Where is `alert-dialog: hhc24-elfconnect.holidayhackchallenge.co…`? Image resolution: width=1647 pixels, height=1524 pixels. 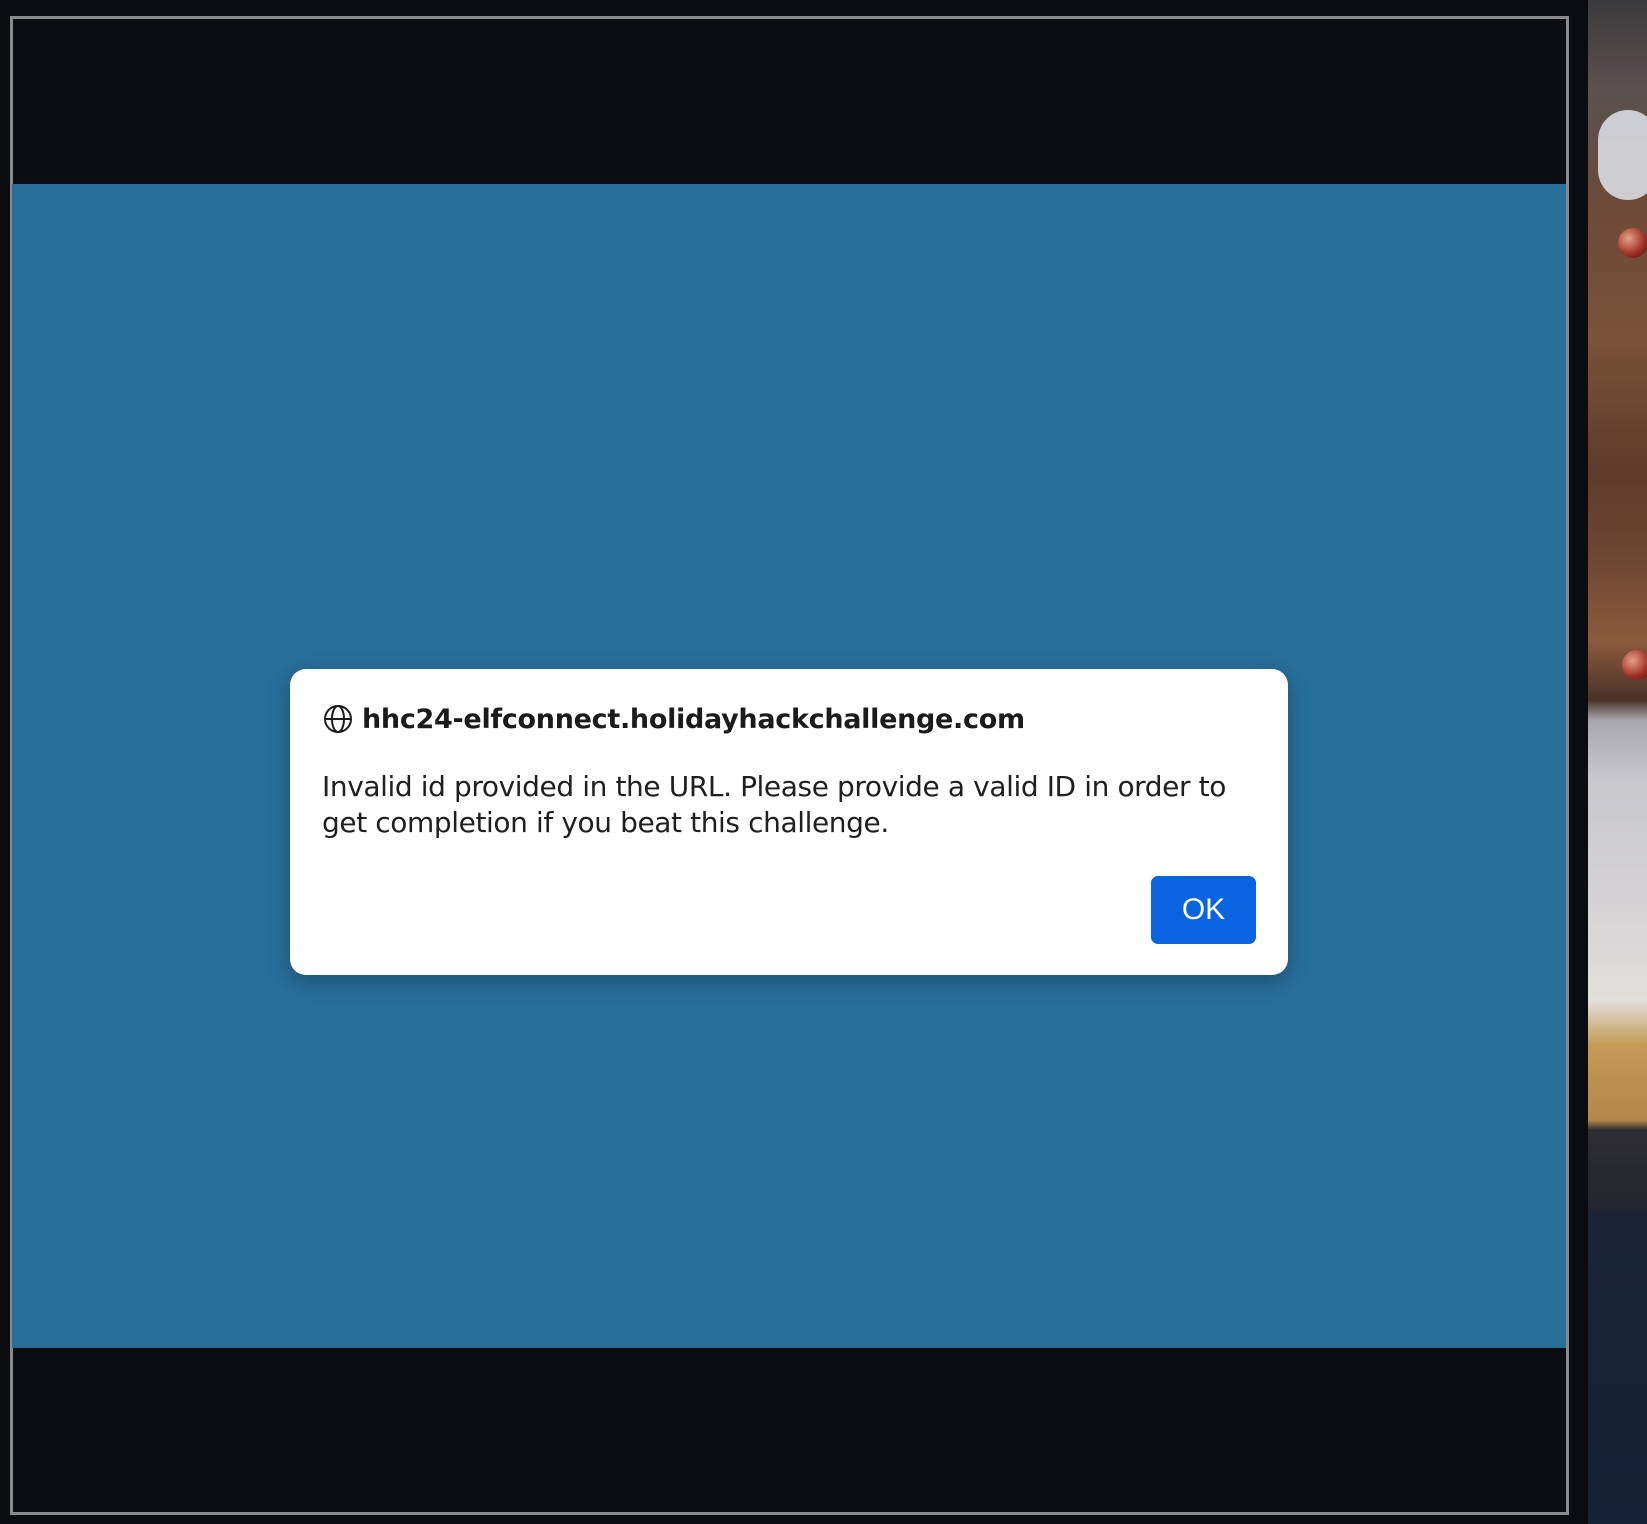 alert-dialog: hhc24-elfconnect.holidayhackchallenge.co… is located at coordinates (789, 822).